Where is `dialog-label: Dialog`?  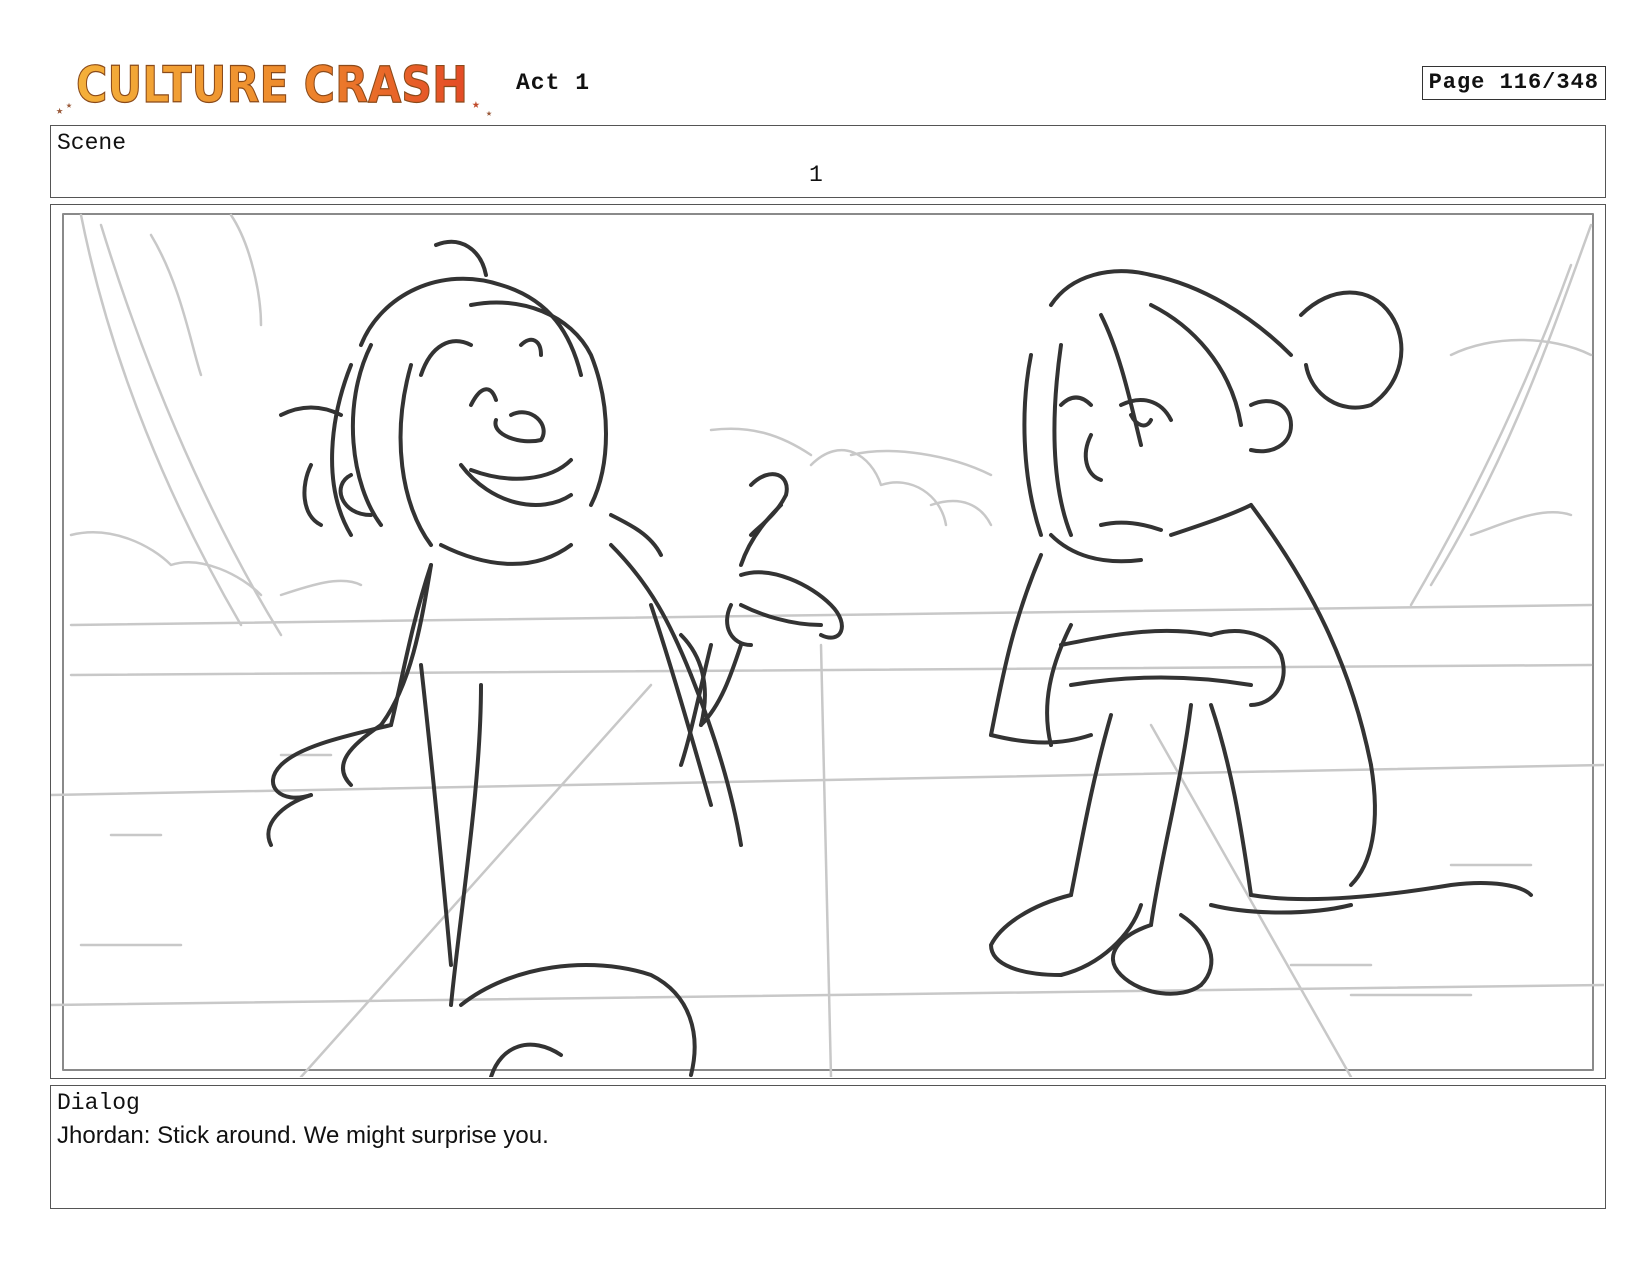 dialog-label: Dialog is located at coordinates (98, 1103).